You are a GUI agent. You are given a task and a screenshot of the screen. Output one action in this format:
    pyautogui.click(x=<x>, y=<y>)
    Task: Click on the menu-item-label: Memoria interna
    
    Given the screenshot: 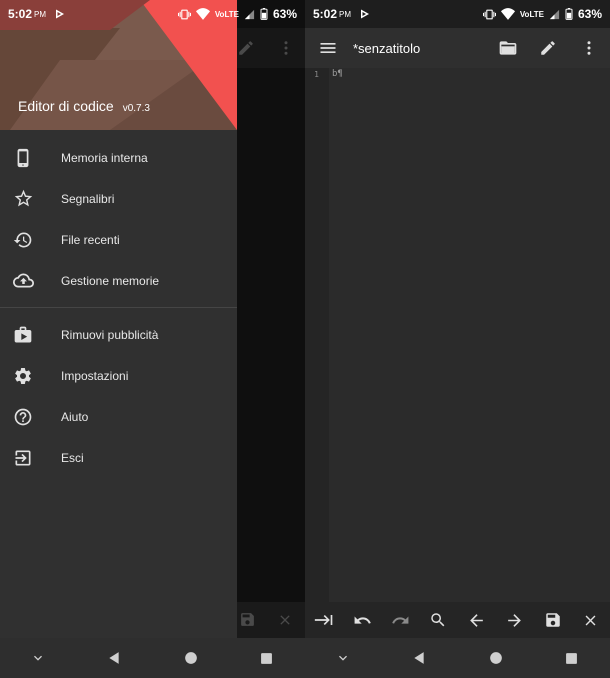 What is the action you would take?
    pyautogui.click(x=104, y=157)
    